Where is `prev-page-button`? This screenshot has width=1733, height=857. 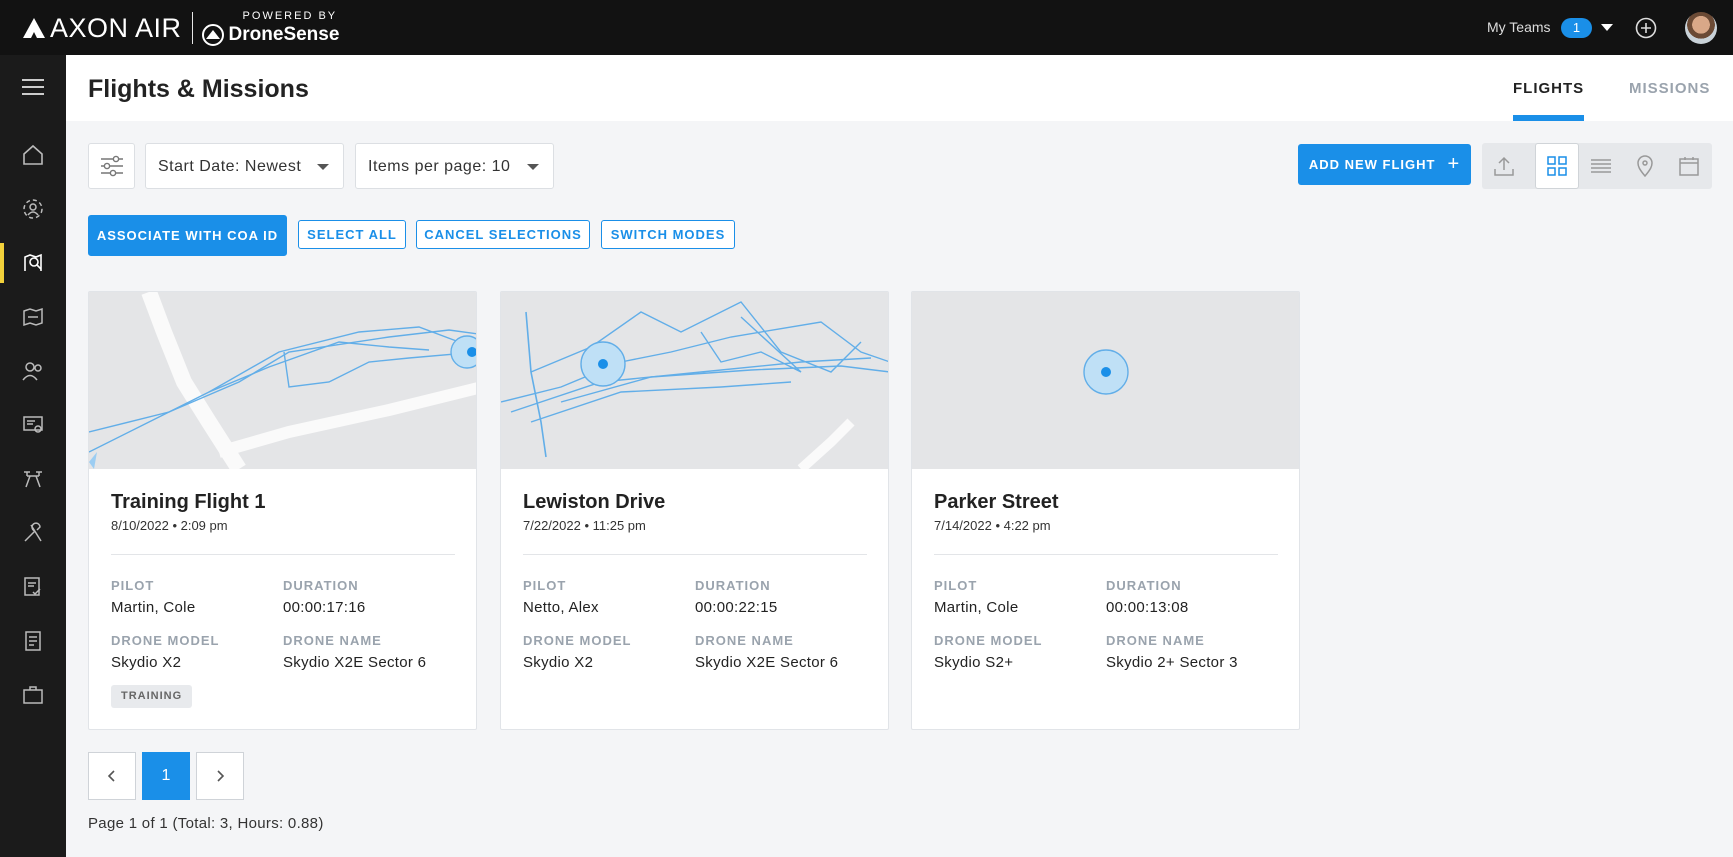 prev-page-button is located at coordinates (112, 776).